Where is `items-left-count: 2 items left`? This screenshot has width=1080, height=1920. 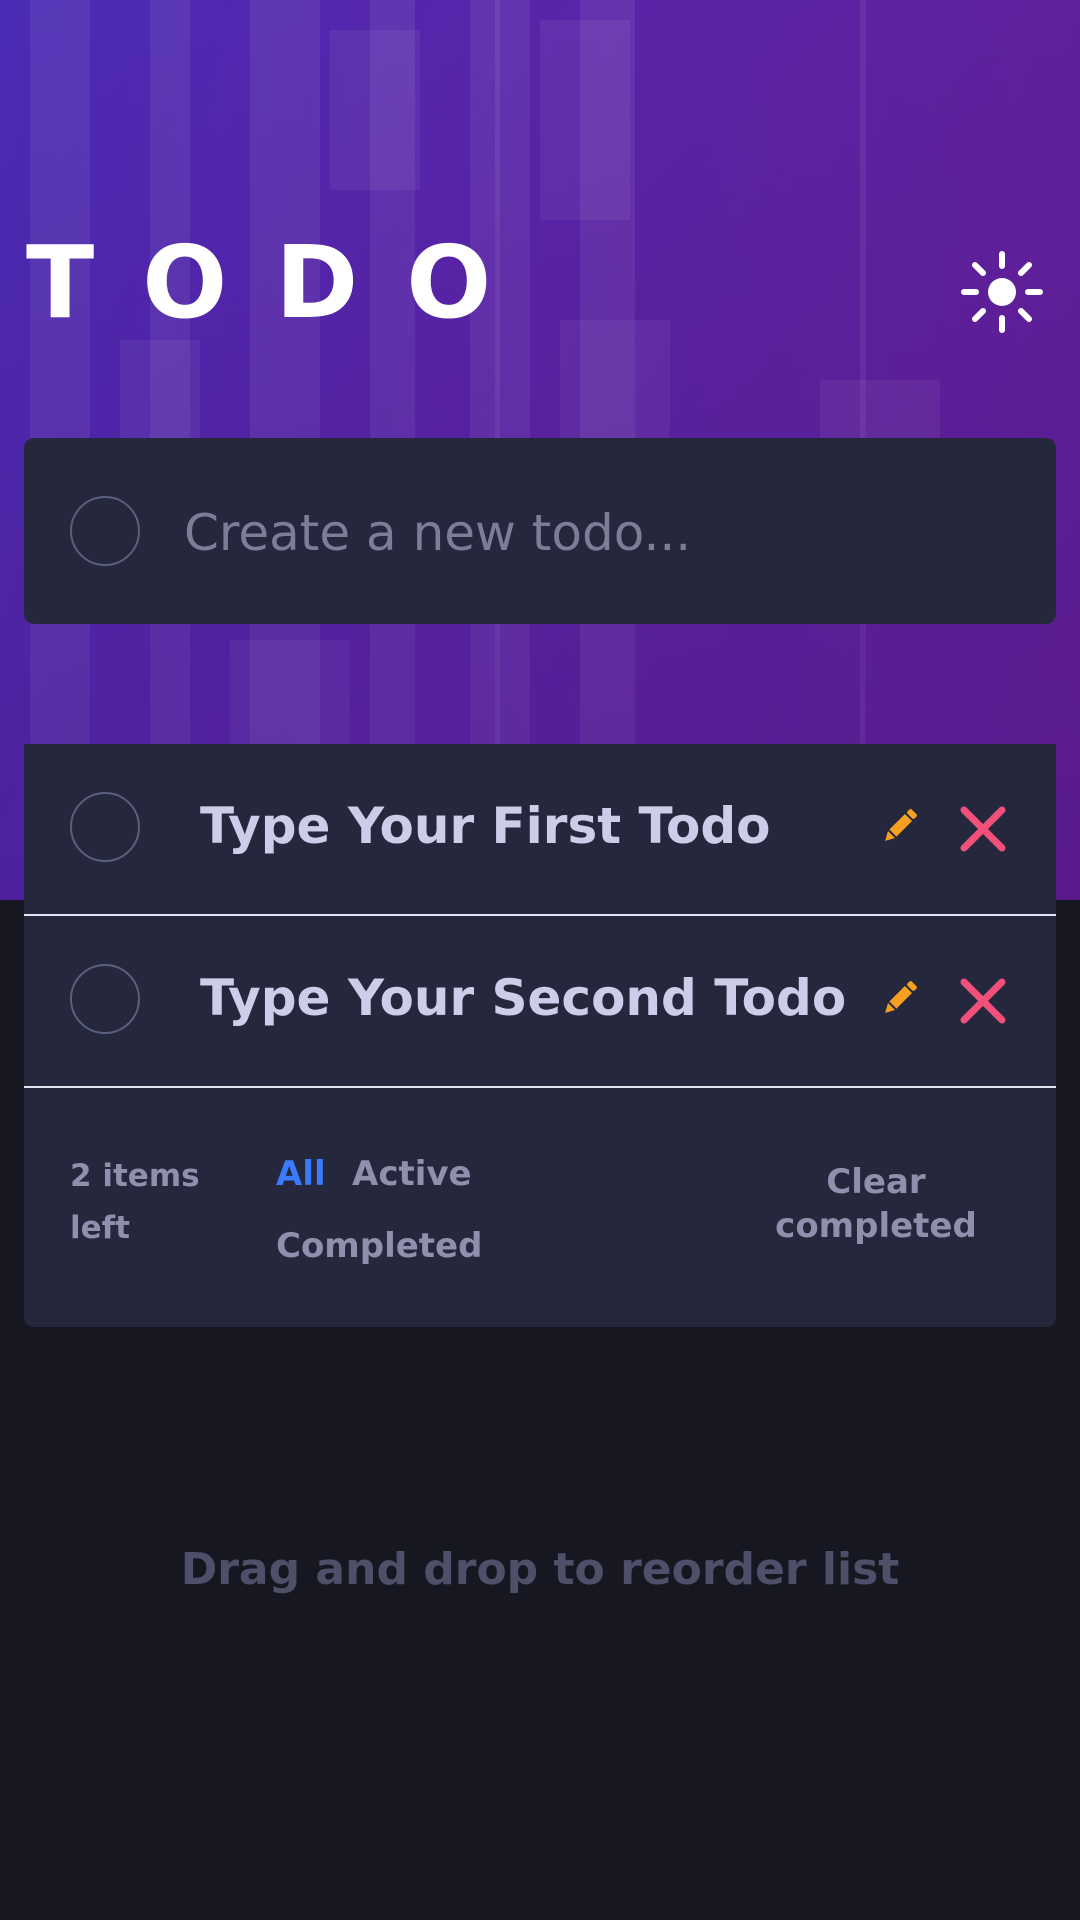 items-left-count: 2 items left is located at coordinates (135, 1202).